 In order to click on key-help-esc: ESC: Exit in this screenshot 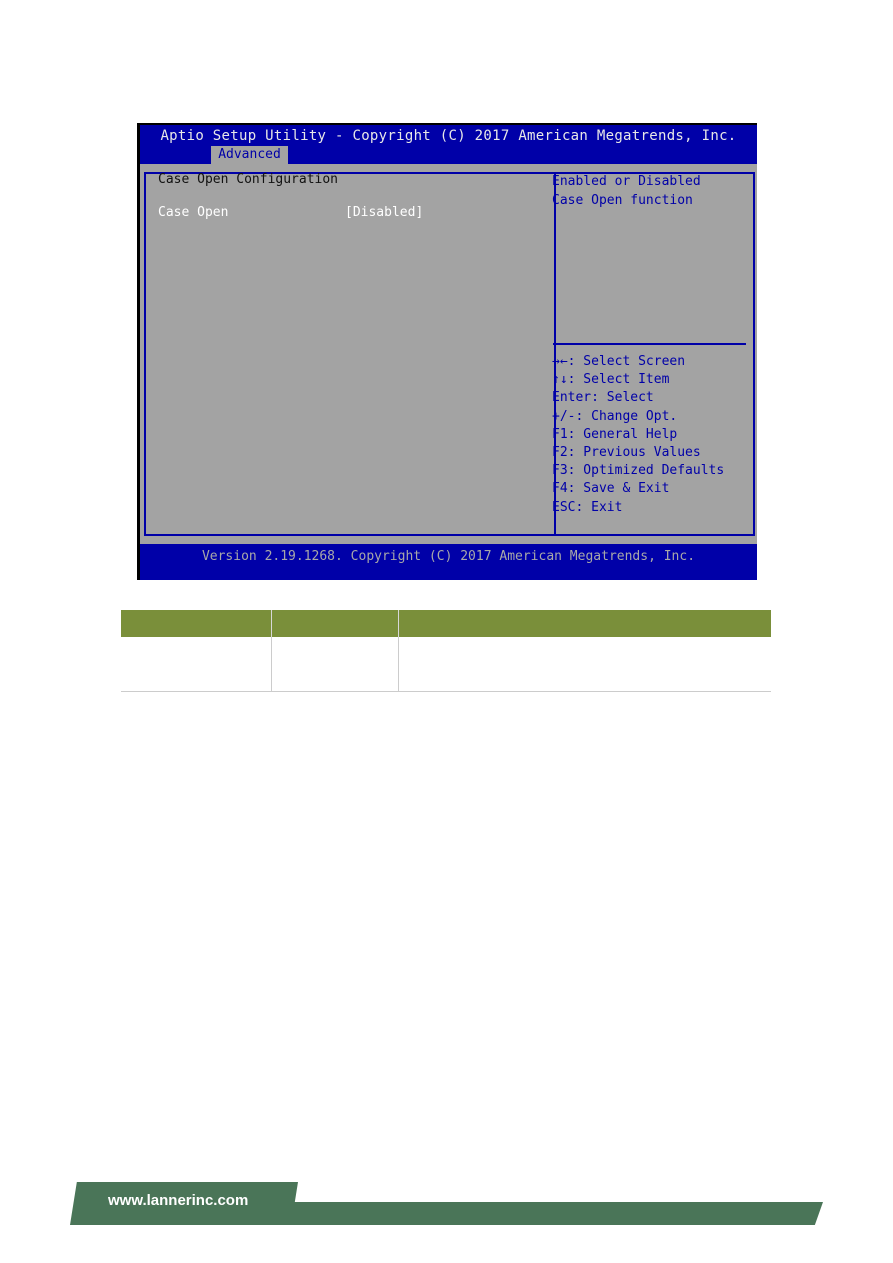, I will do `click(587, 507)`.